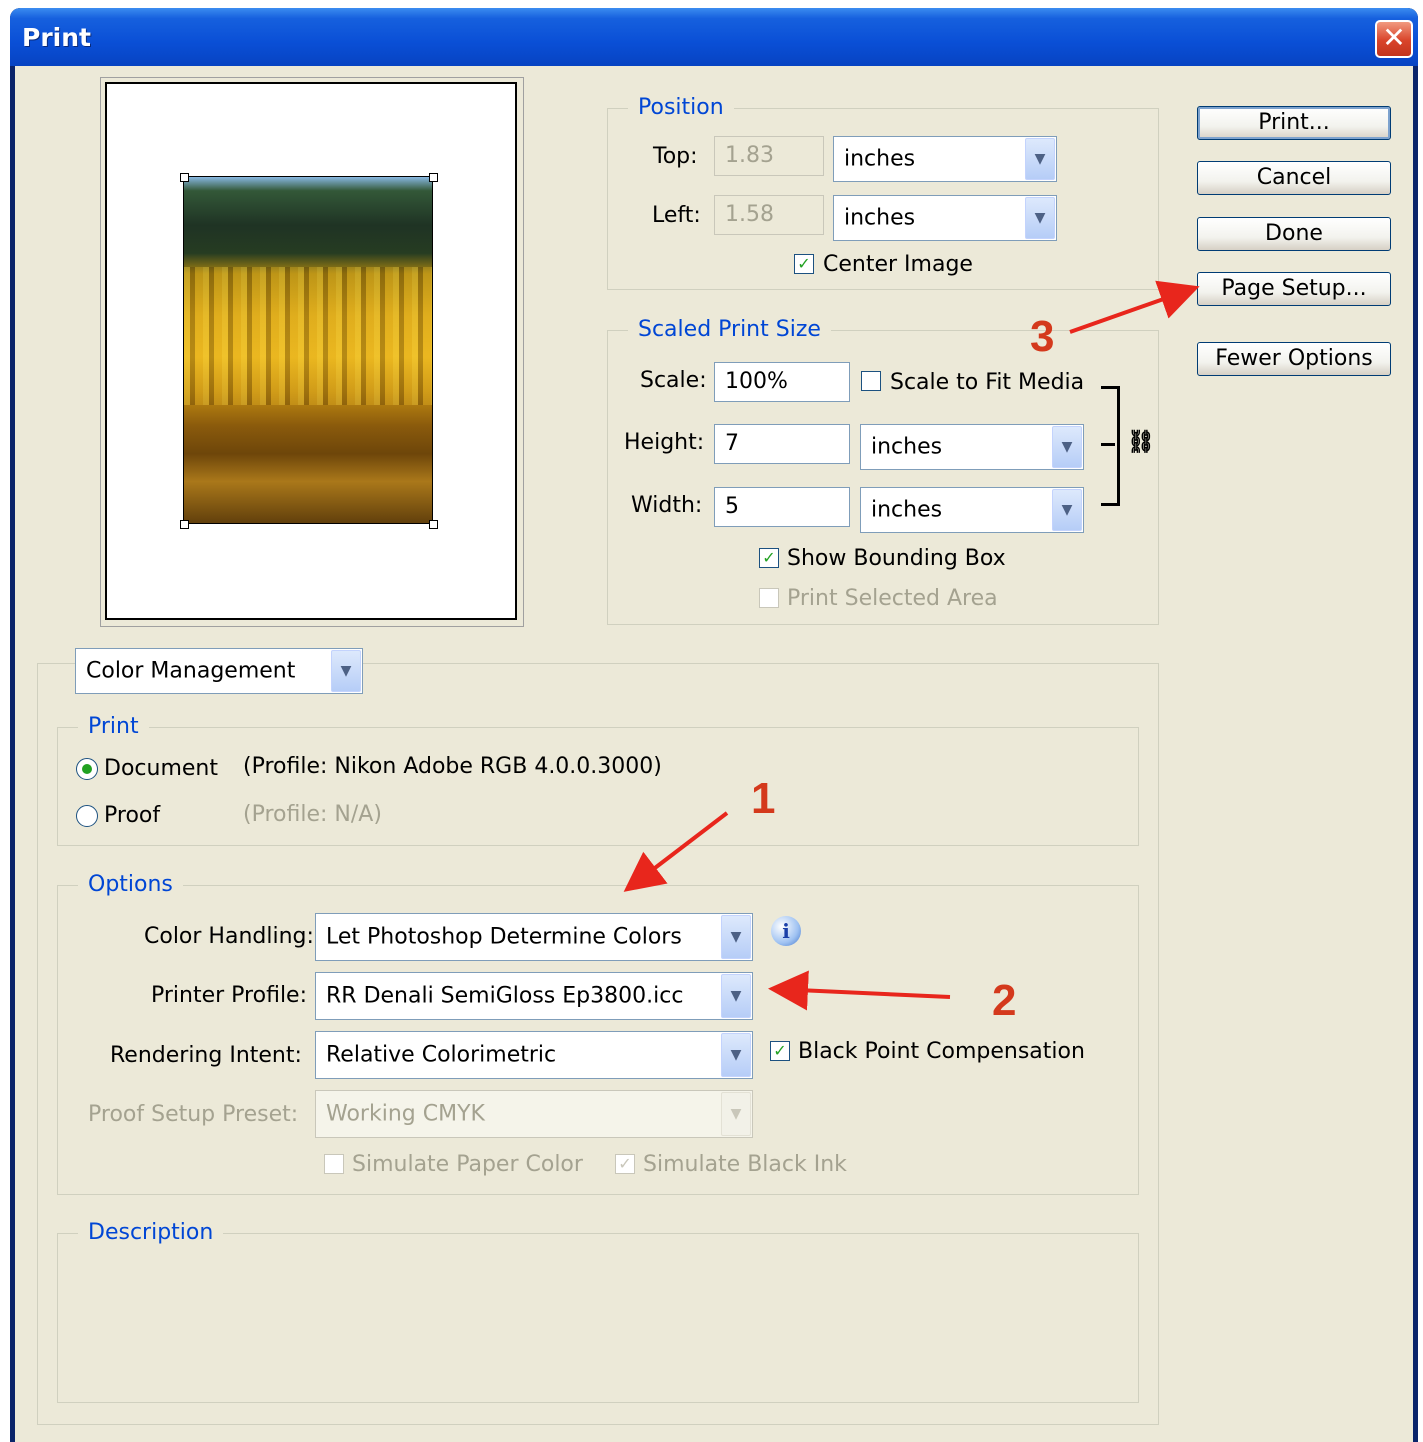  Describe the element at coordinates (714, 37) in the screenshot. I see `title-bar: Print ✕` at that location.